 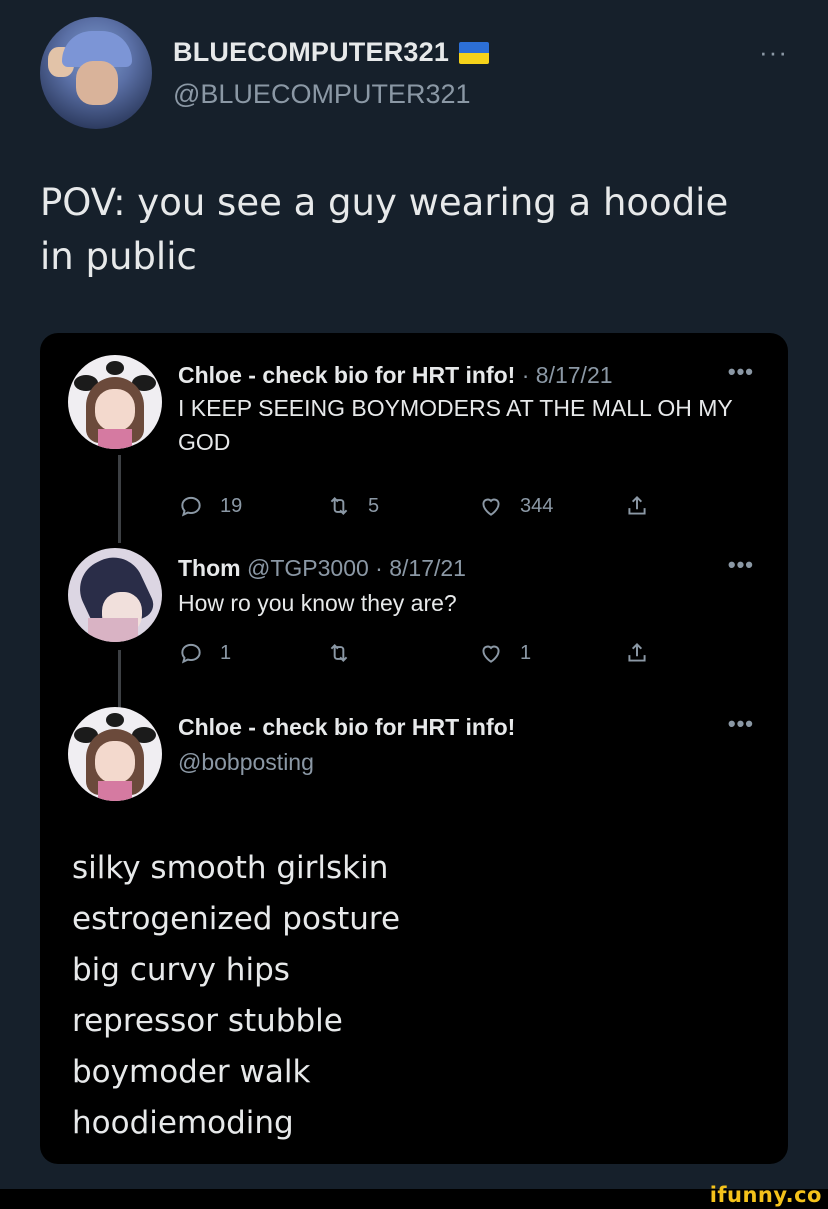 What do you see at coordinates (210, 506) in the screenshot?
I see `reply-count: 19` at bounding box center [210, 506].